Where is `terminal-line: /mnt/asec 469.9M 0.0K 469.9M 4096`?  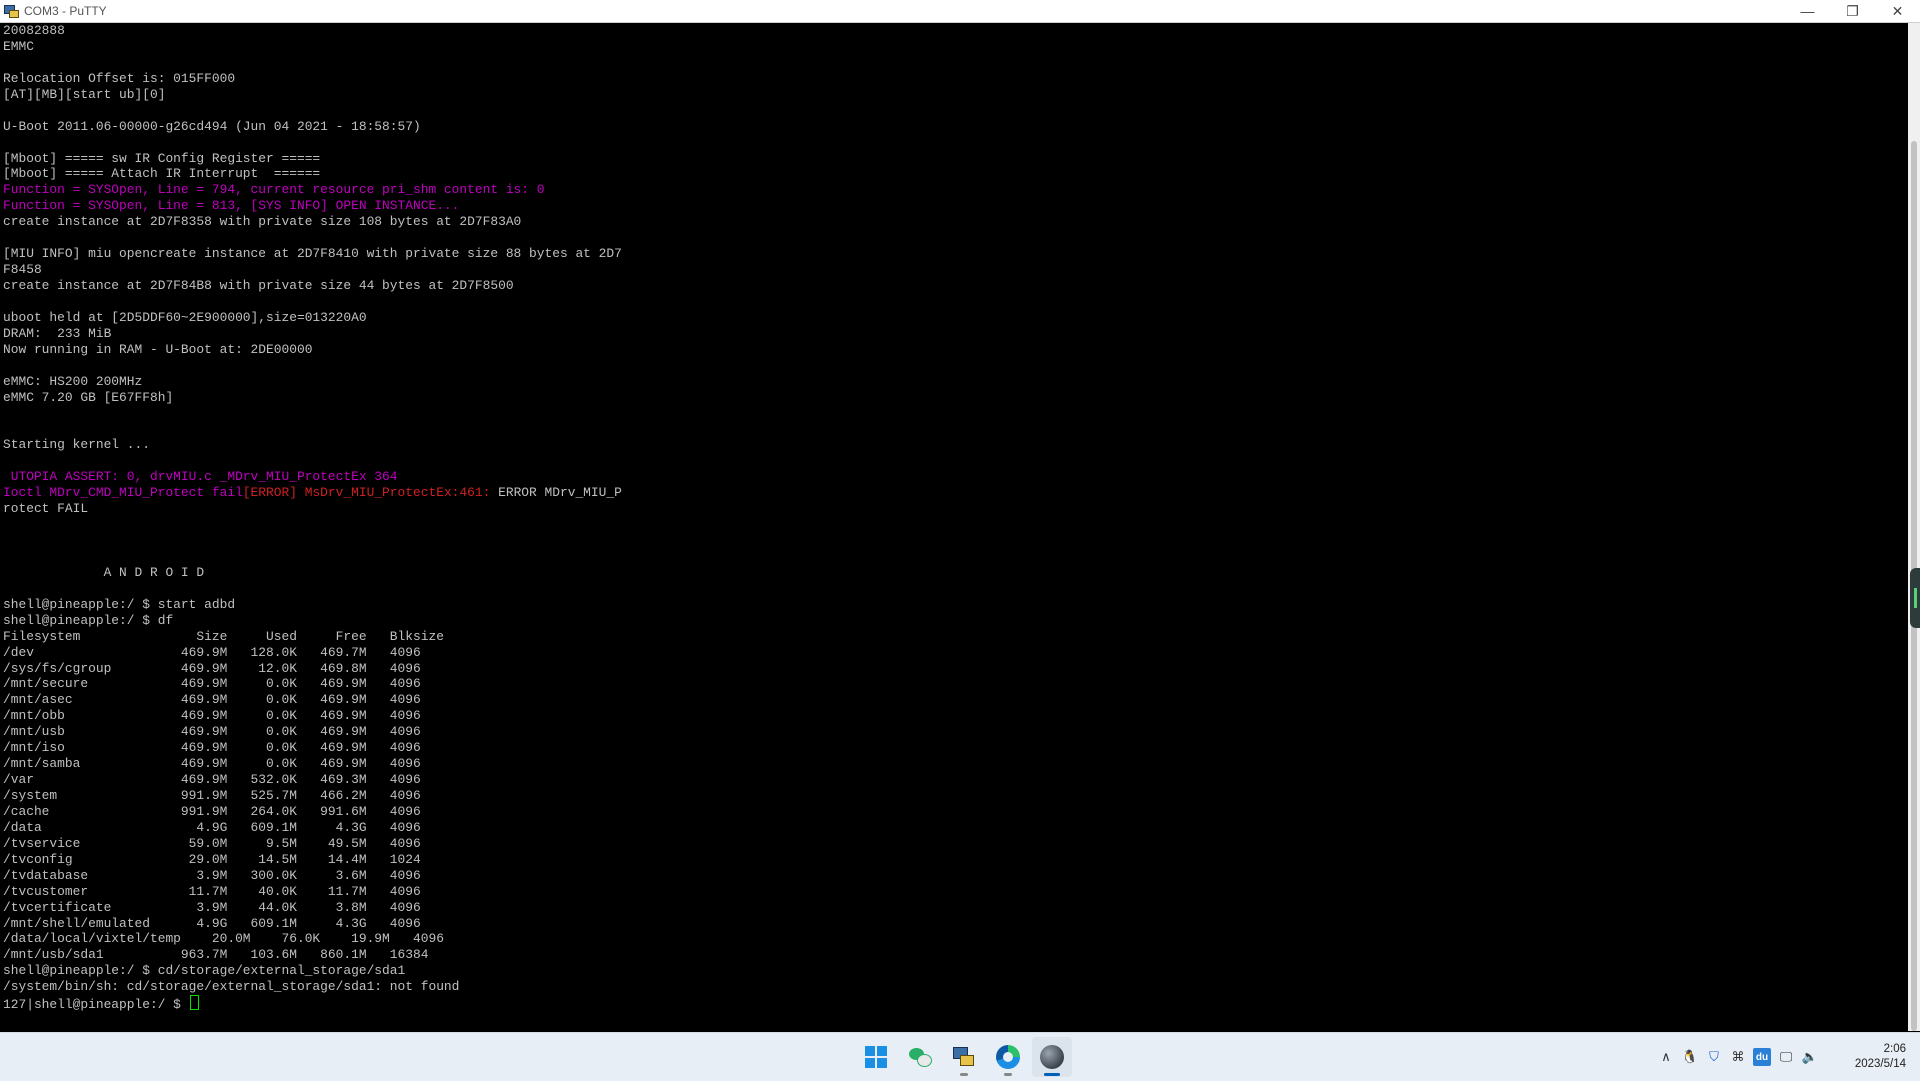 terminal-line: /mnt/asec 469.9M 0.0K 469.9M 4096 is located at coordinates (955, 700).